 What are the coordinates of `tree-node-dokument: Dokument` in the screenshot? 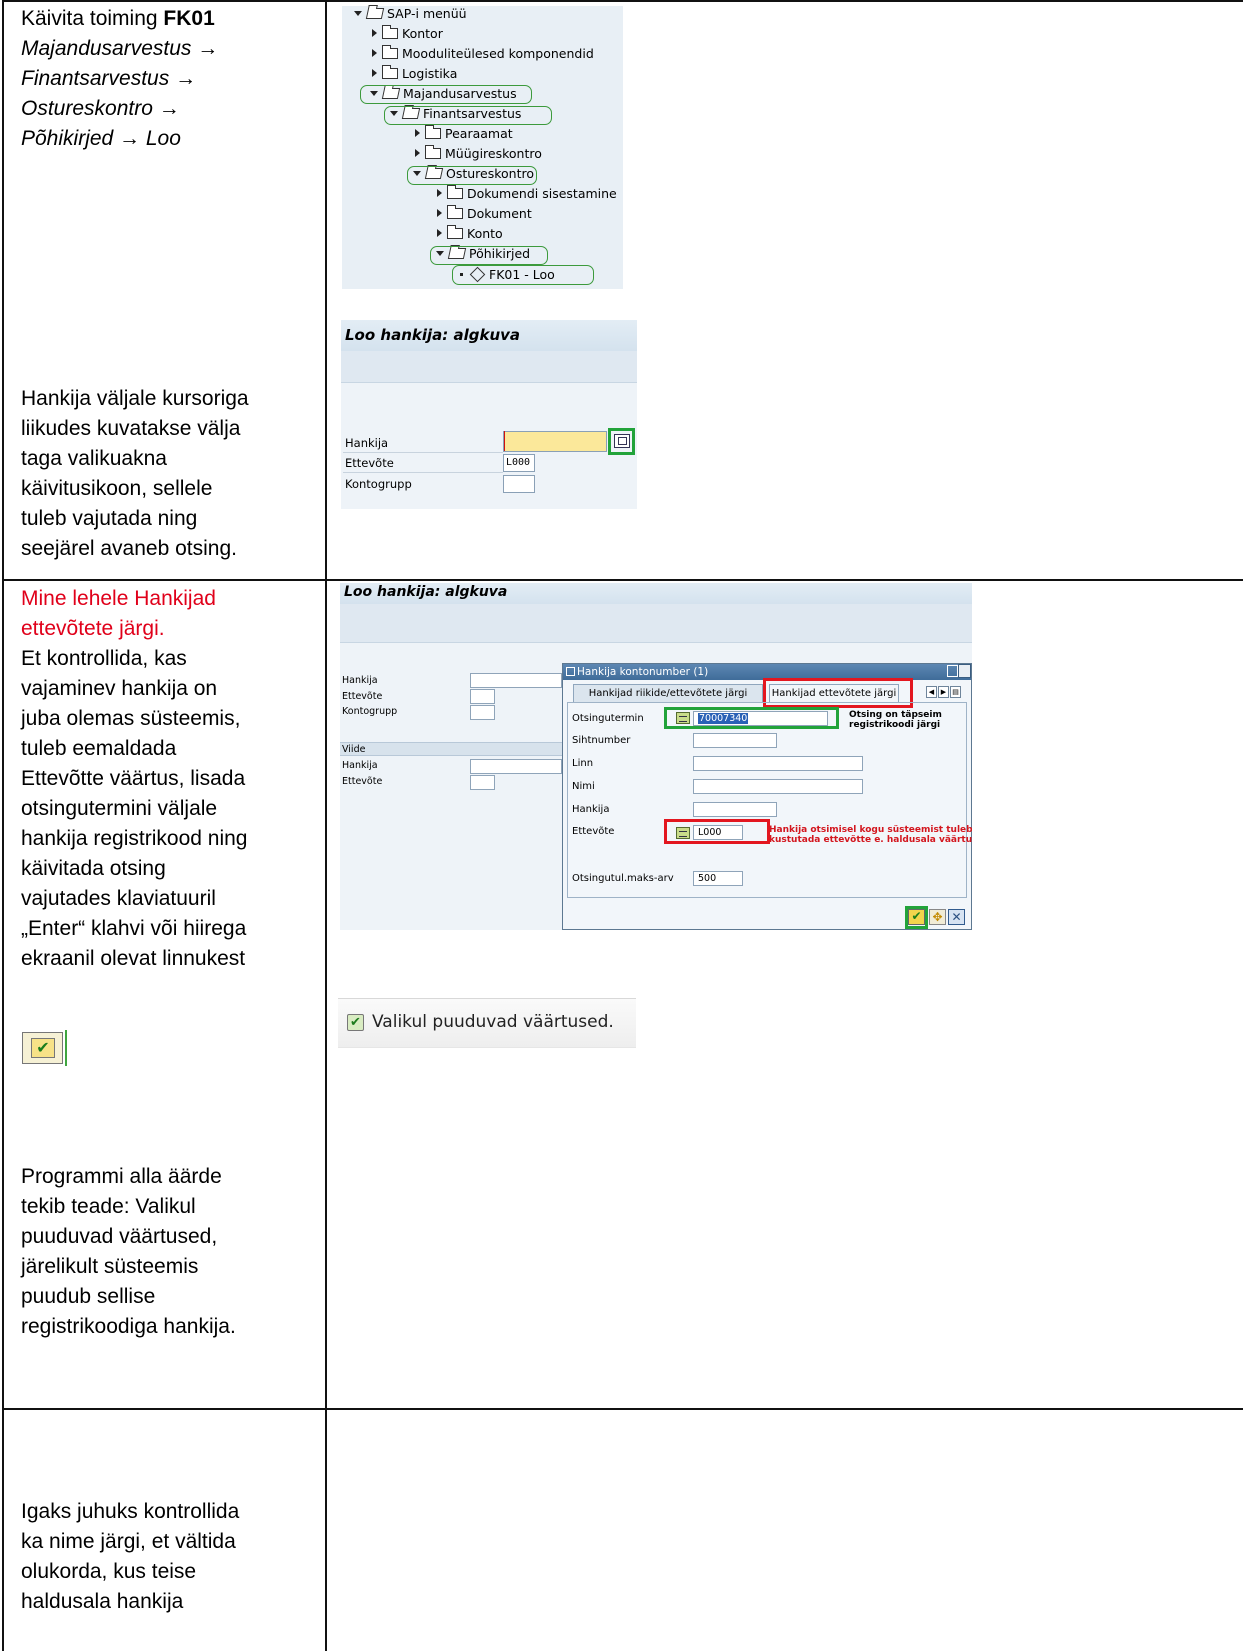 It's located at (484, 213).